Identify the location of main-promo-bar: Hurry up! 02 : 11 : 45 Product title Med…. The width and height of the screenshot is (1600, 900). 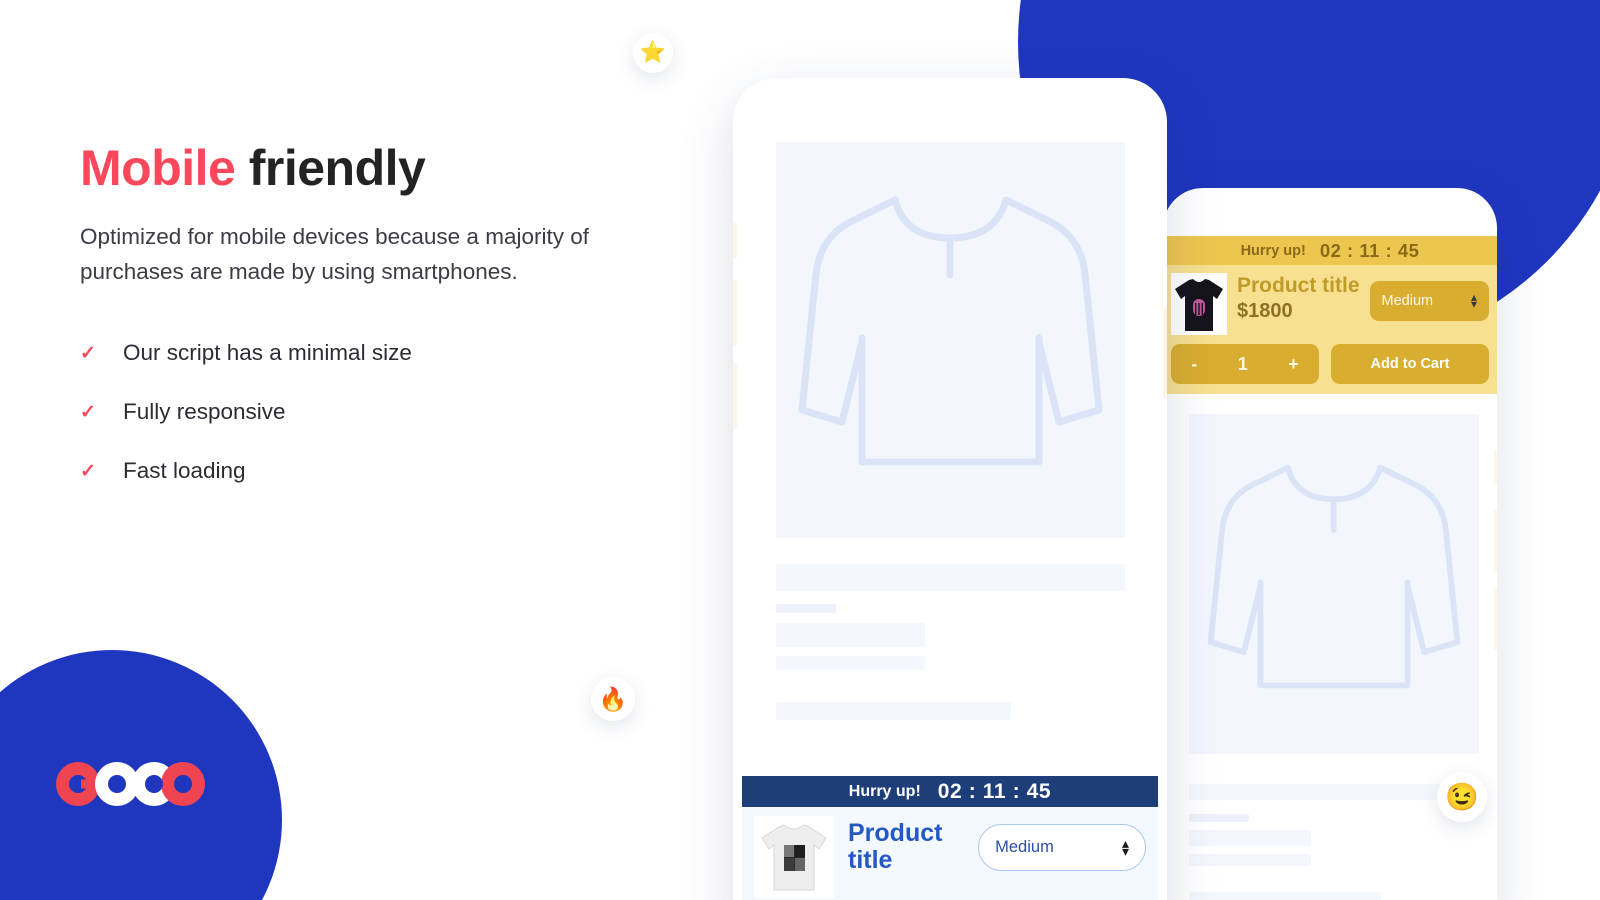
(950, 838).